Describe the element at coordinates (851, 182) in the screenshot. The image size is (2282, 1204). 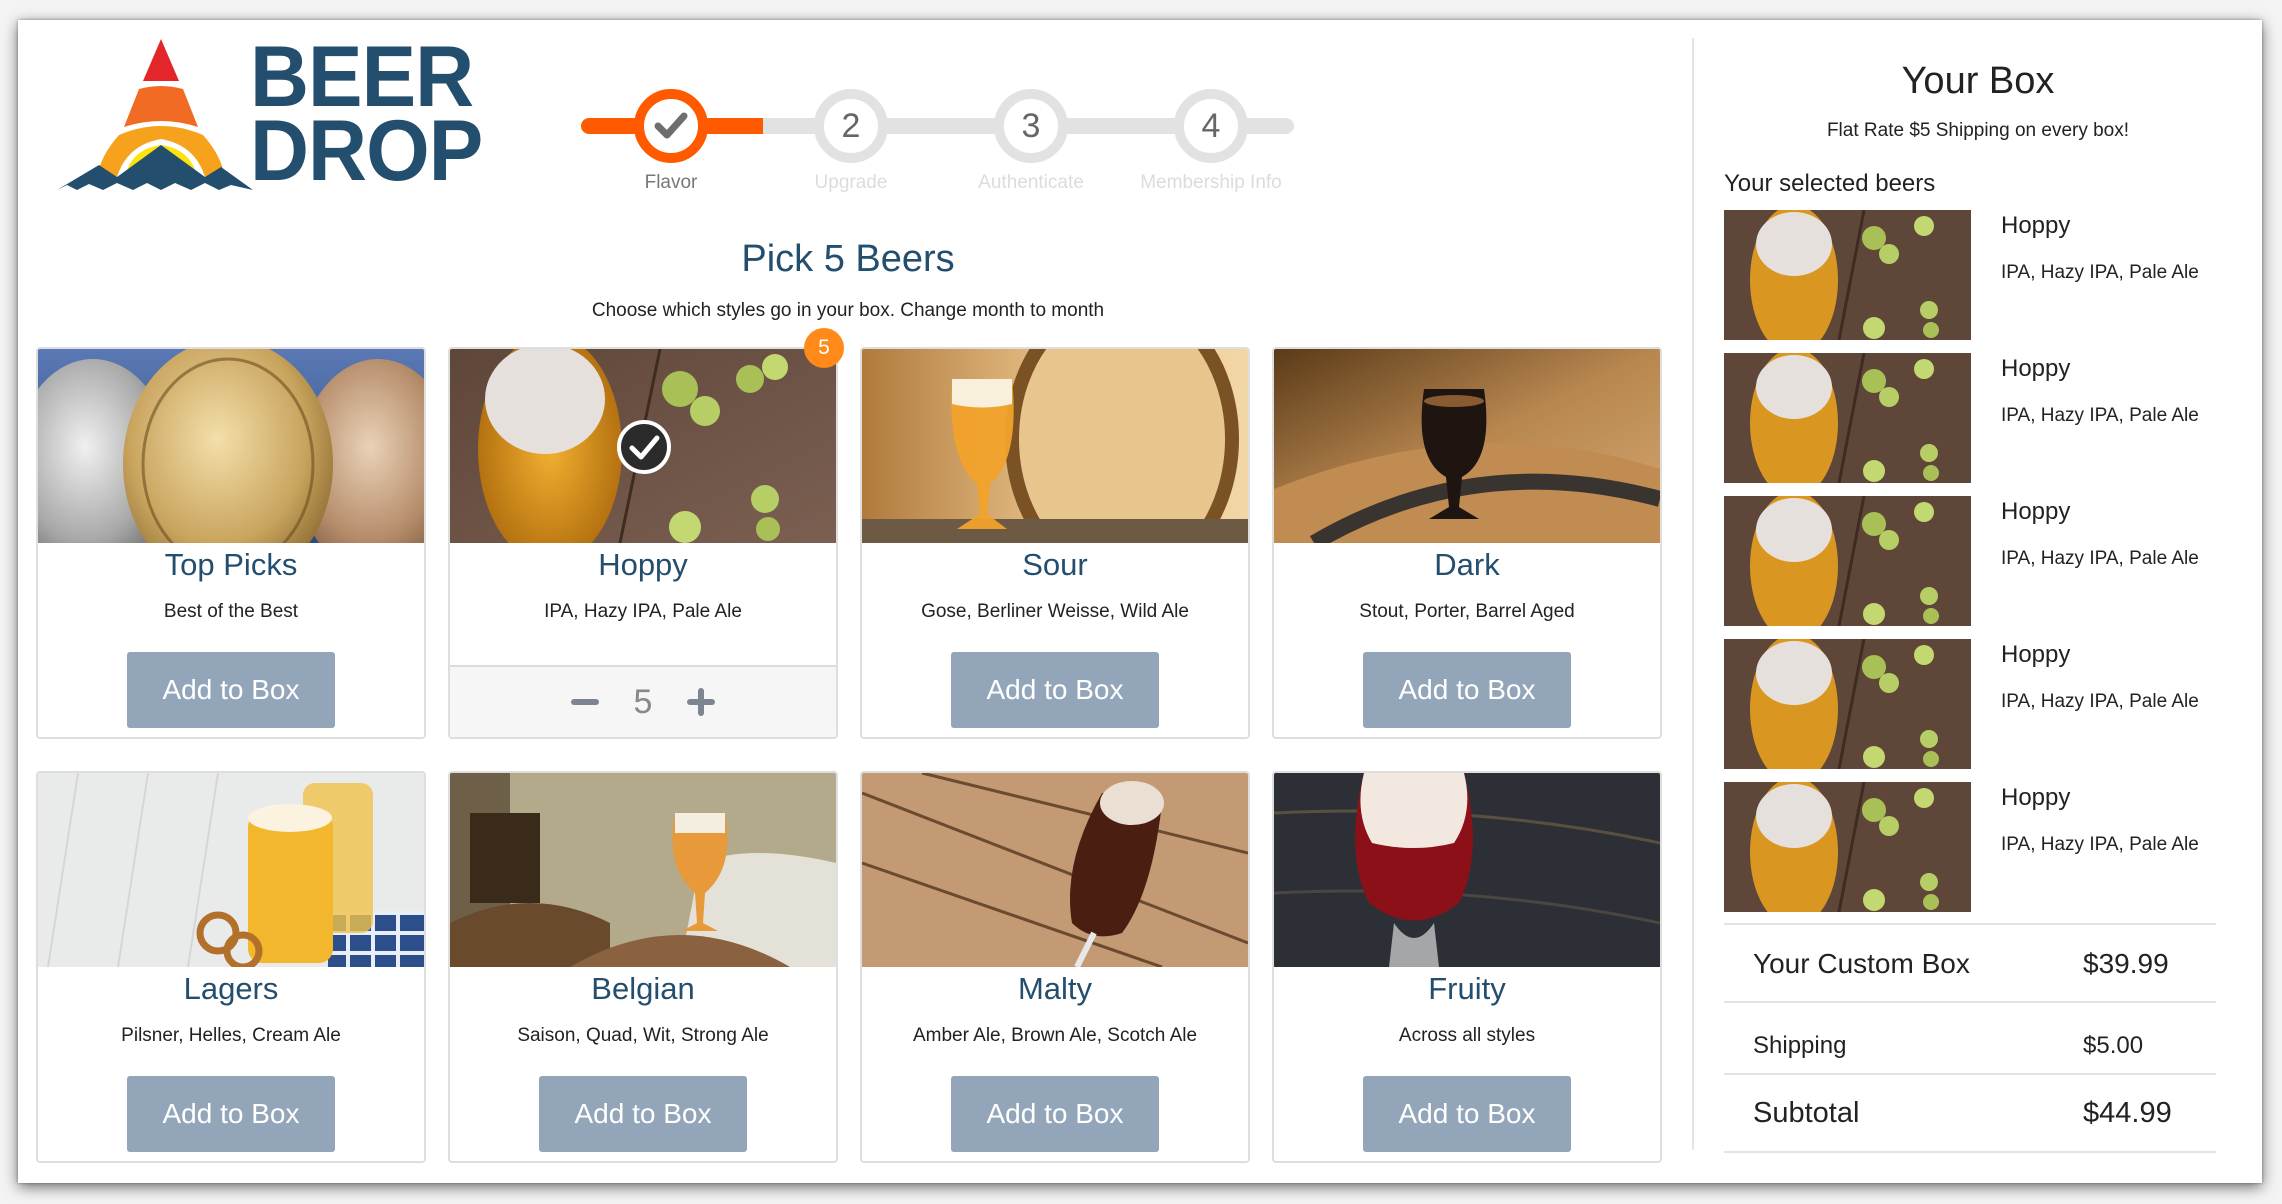
I see `step-label-upgrade: Upgrade` at that location.